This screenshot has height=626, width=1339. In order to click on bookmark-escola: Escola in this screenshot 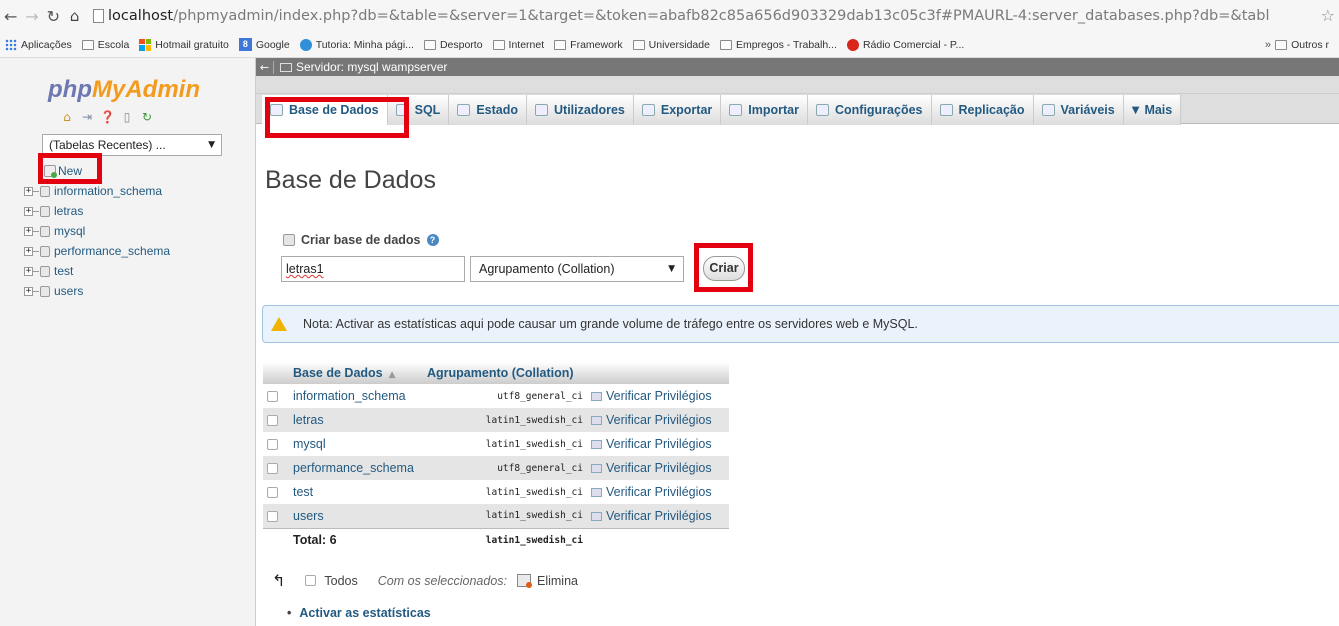, I will do `click(105, 45)`.